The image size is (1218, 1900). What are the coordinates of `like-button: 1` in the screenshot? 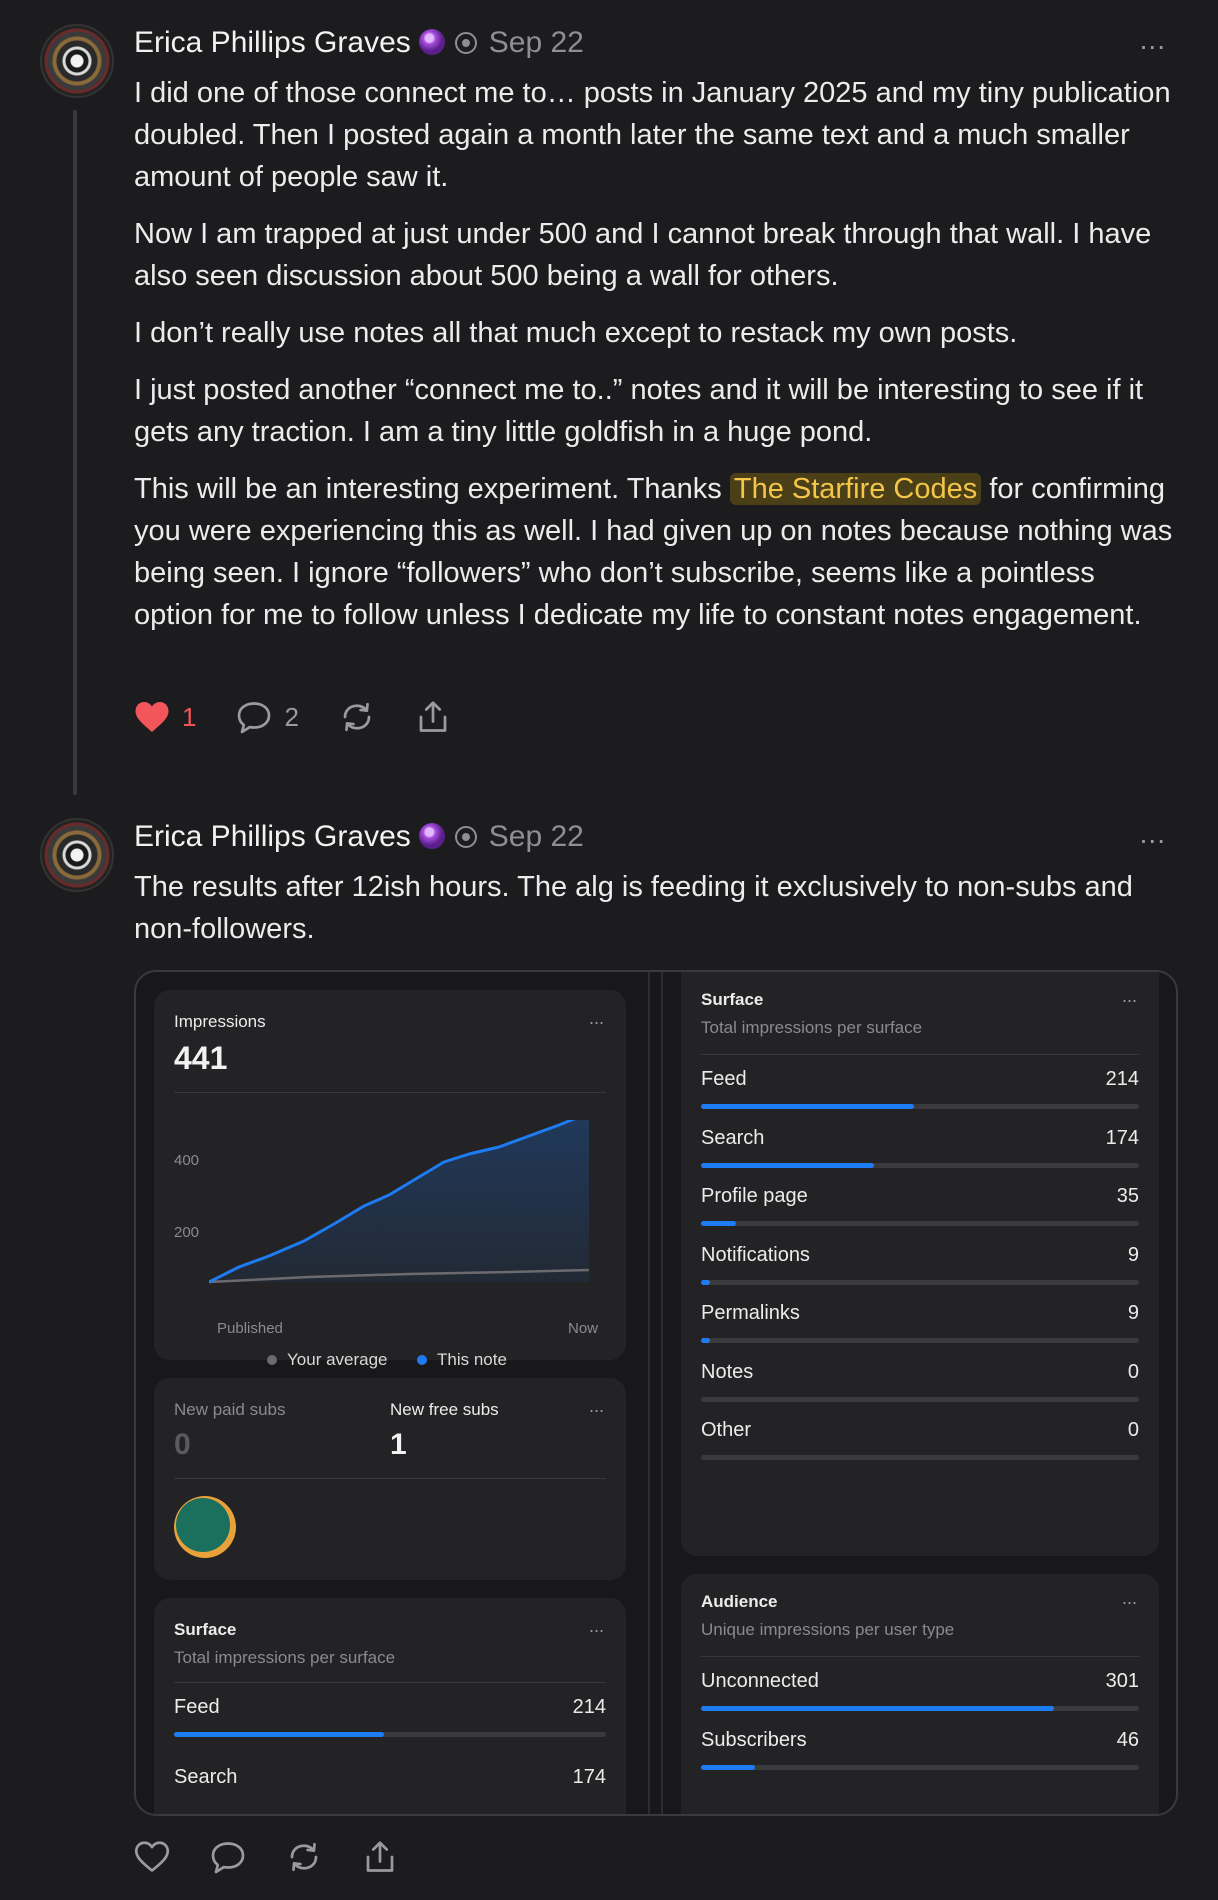 It's located at (165, 717).